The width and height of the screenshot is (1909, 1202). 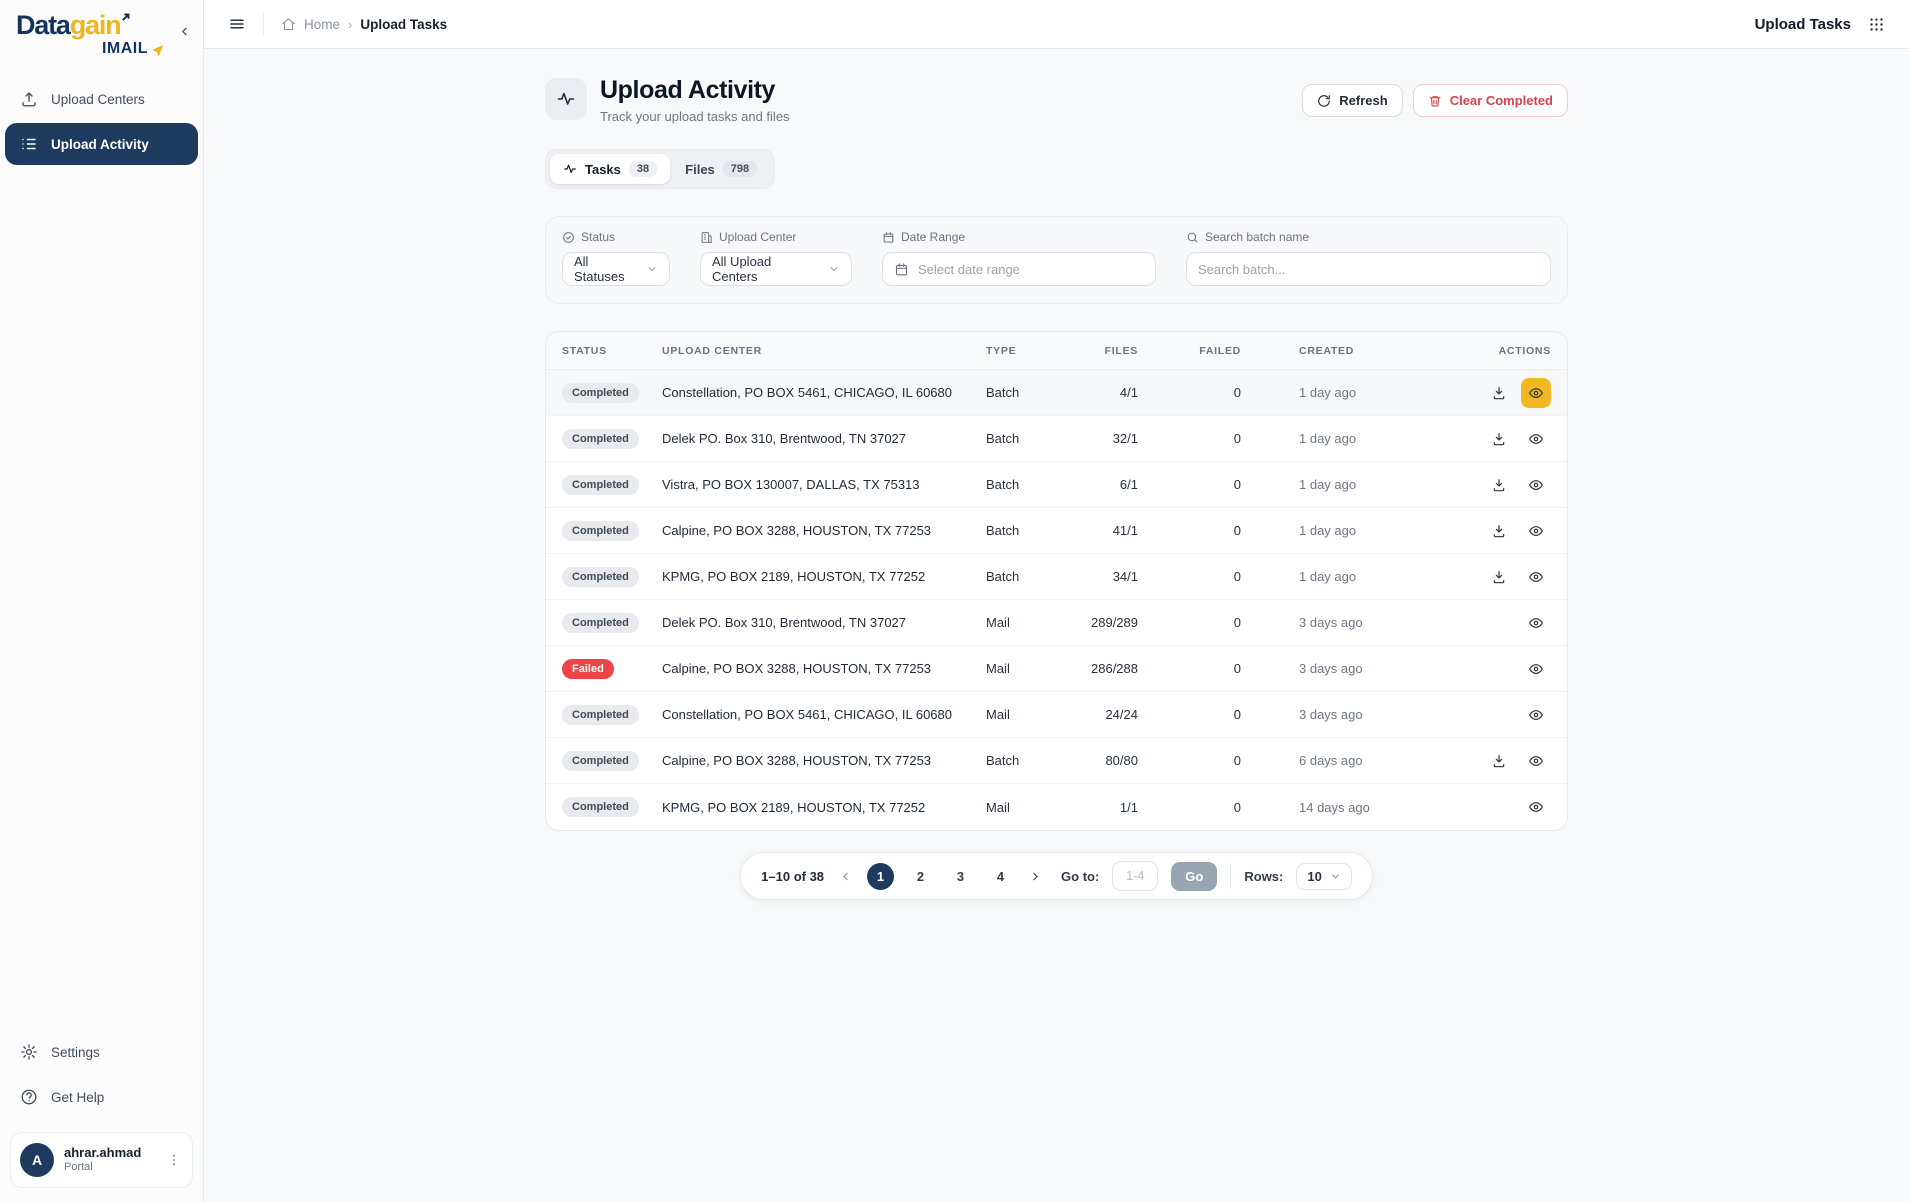 What do you see at coordinates (1056, 876) in the screenshot?
I see `pagination: 1–10 of 38 1 2 3 4 Go to: Go Rows: 10` at bounding box center [1056, 876].